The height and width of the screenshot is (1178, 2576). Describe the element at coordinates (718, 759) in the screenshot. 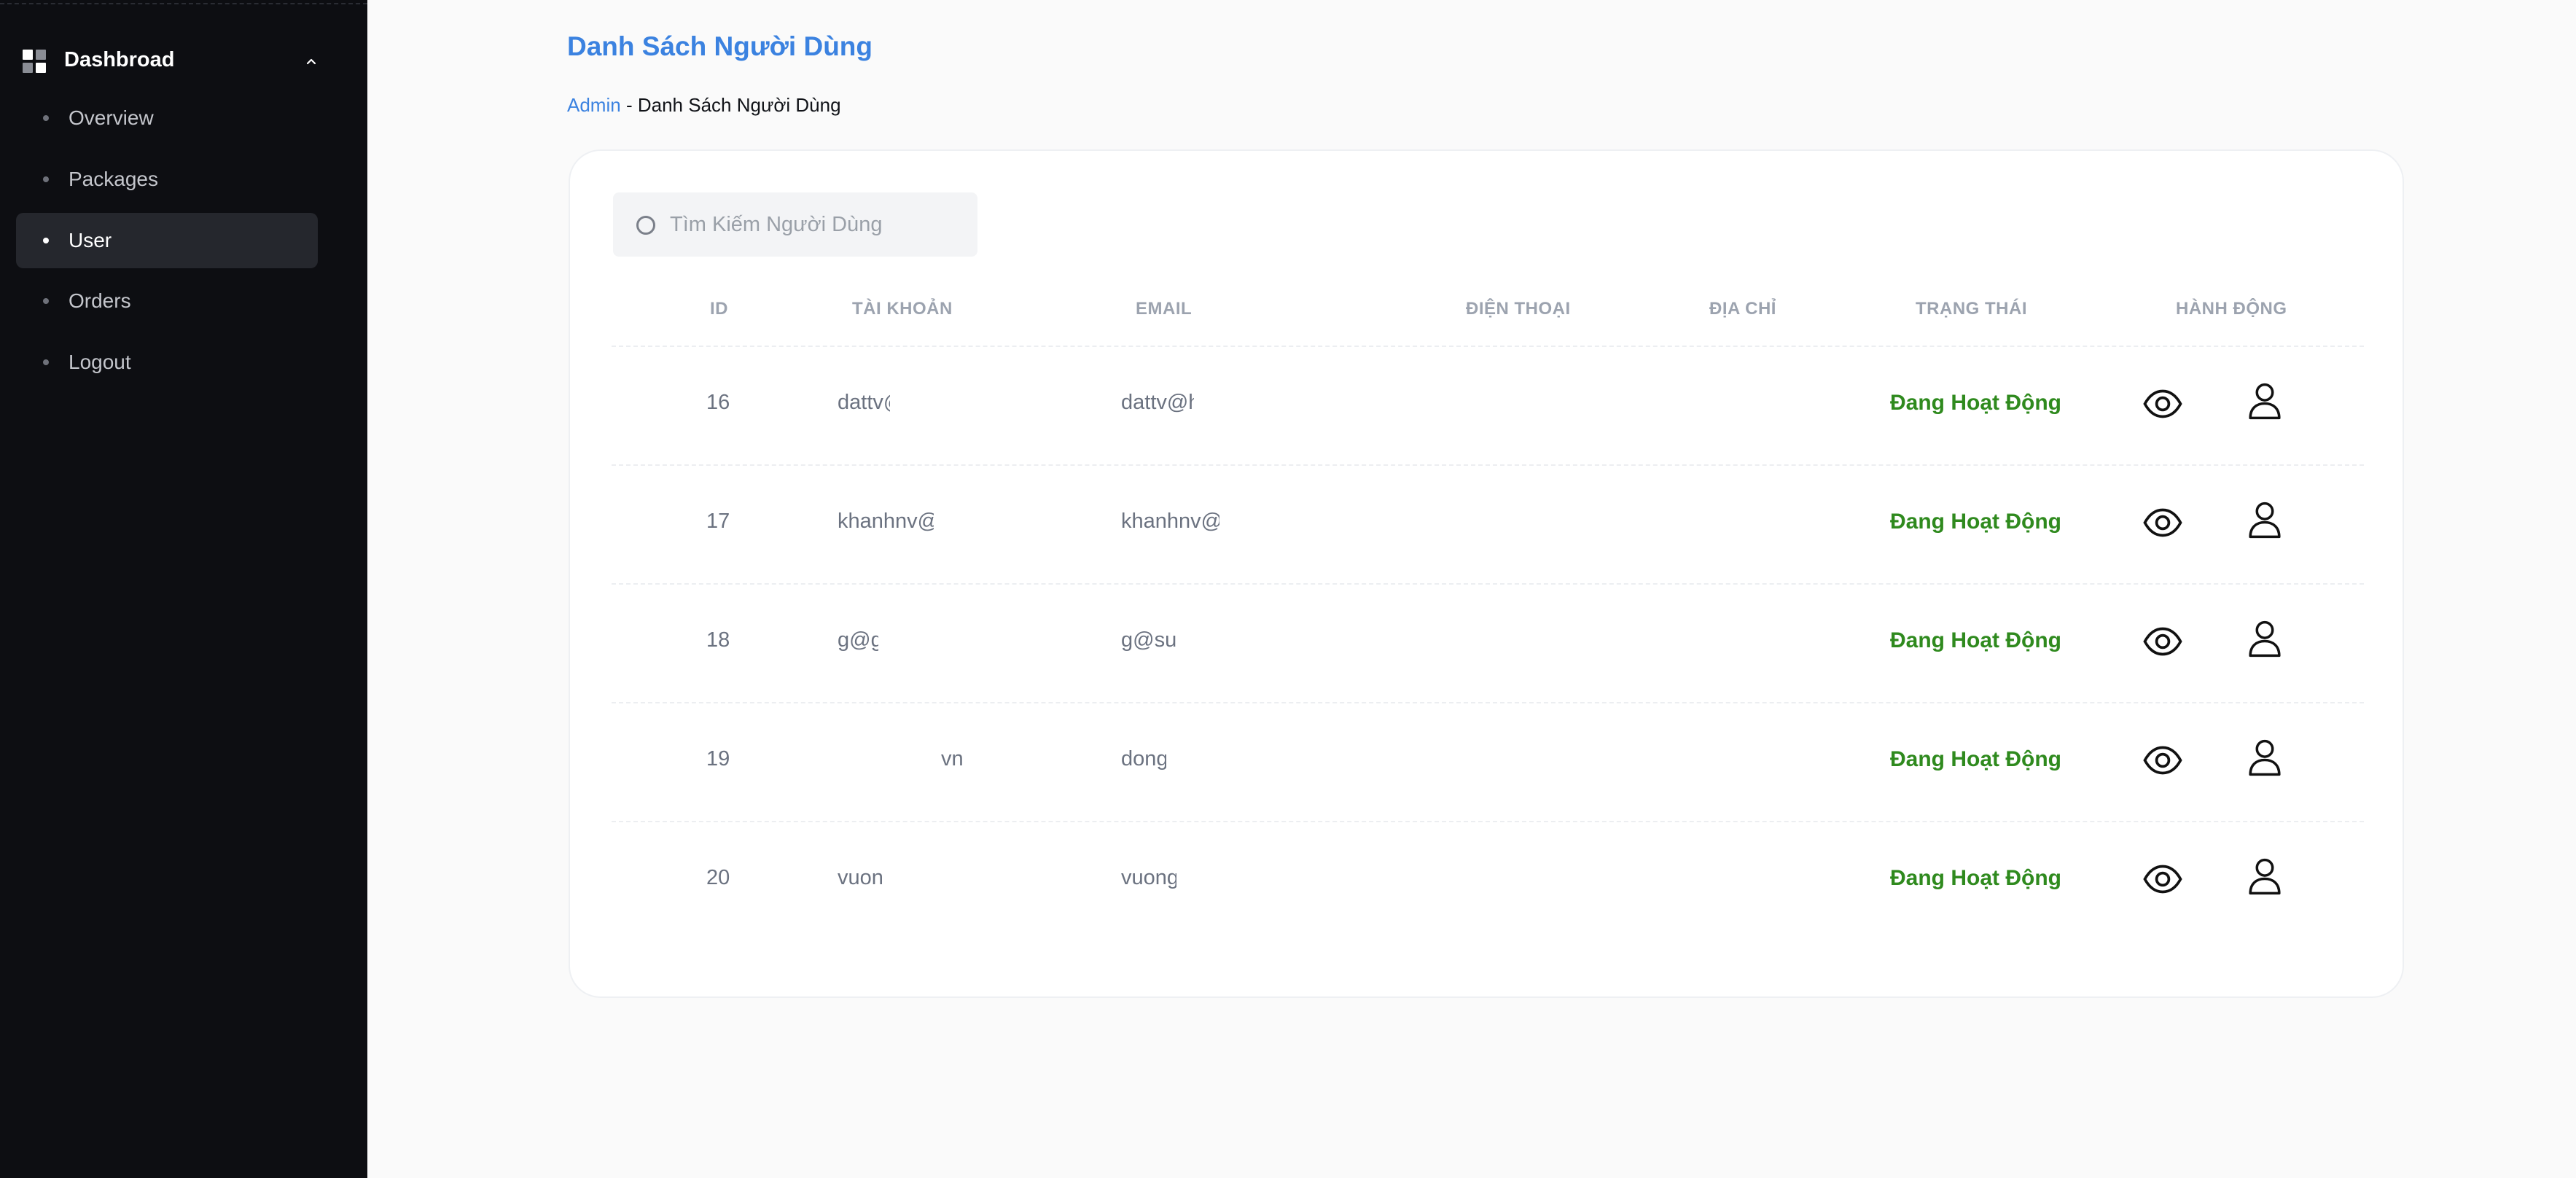

I see `cell-id: 19` at that location.